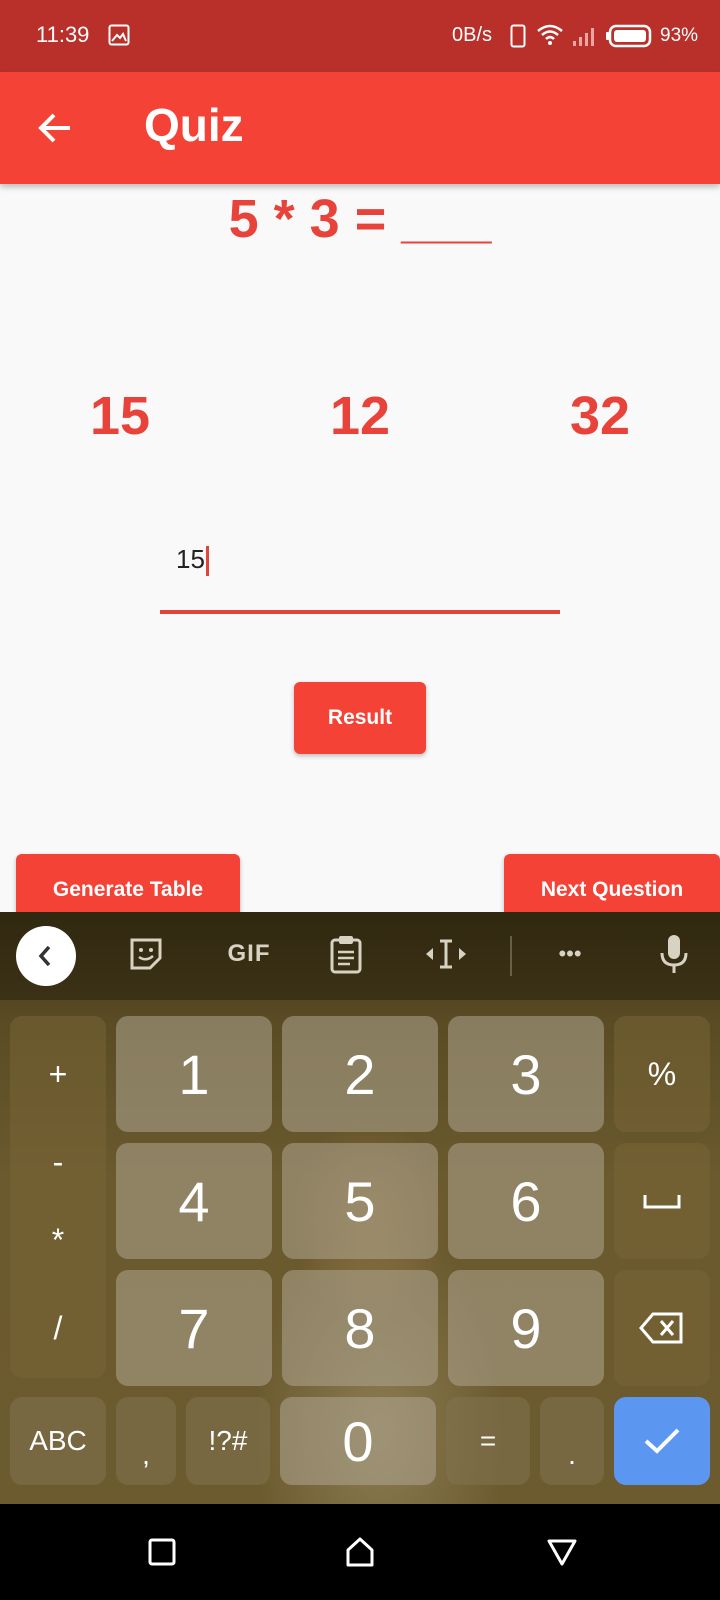  I want to click on key-0: 0, so click(358, 1441).